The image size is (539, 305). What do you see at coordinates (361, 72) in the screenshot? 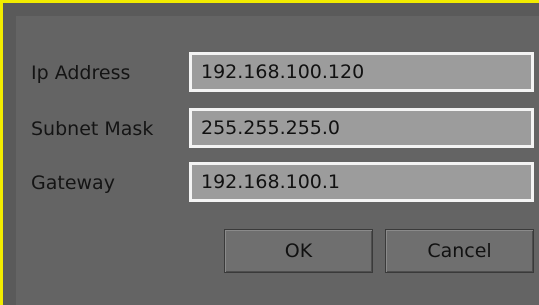
I see `ip-address-field: 192.168.100.120` at bounding box center [361, 72].